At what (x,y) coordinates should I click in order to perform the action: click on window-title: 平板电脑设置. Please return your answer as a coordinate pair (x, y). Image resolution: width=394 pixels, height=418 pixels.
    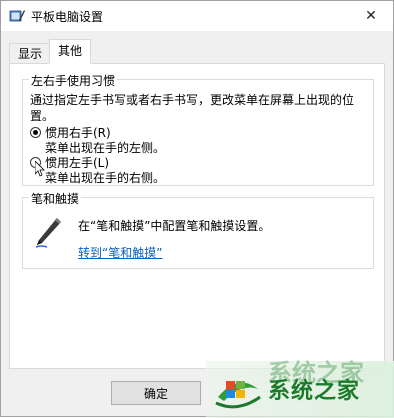
    Looking at the image, I should click on (67, 17).